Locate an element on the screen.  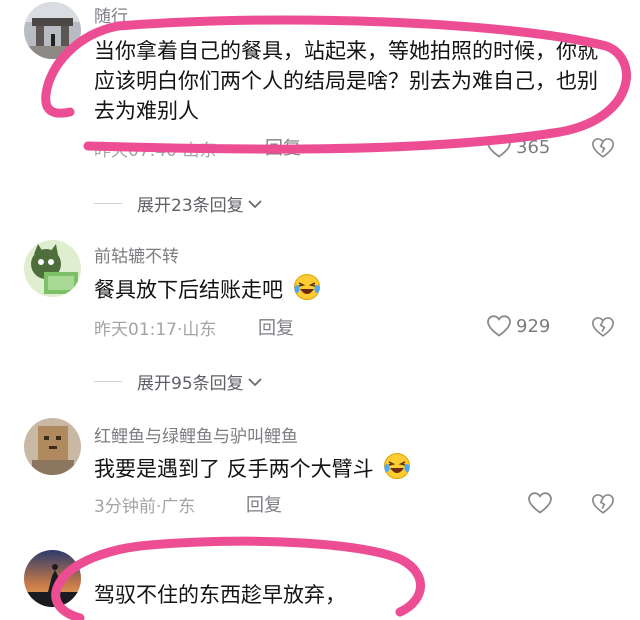
comment-item: 驾驭不住的东西趁早放弃， is located at coordinates (320, 583).